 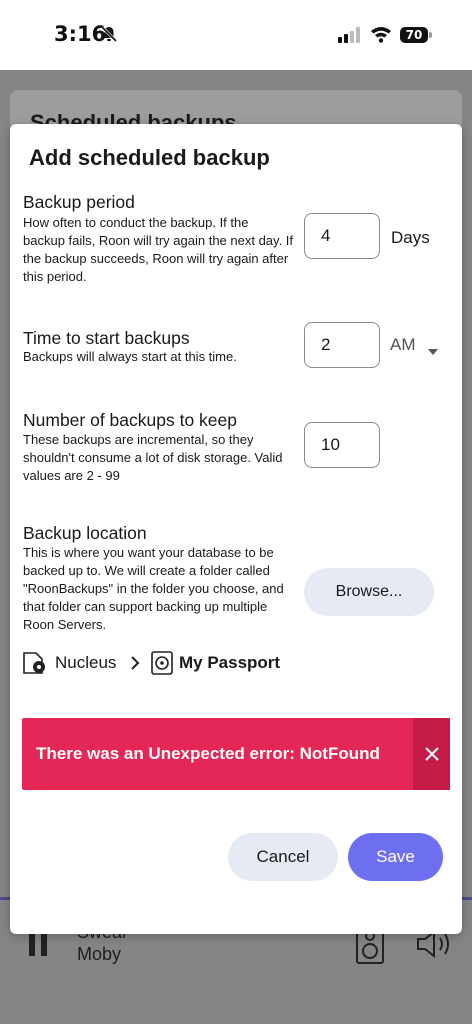 What do you see at coordinates (149, 157) in the screenshot?
I see `dialog-title: Add scheduled backup` at bounding box center [149, 157].